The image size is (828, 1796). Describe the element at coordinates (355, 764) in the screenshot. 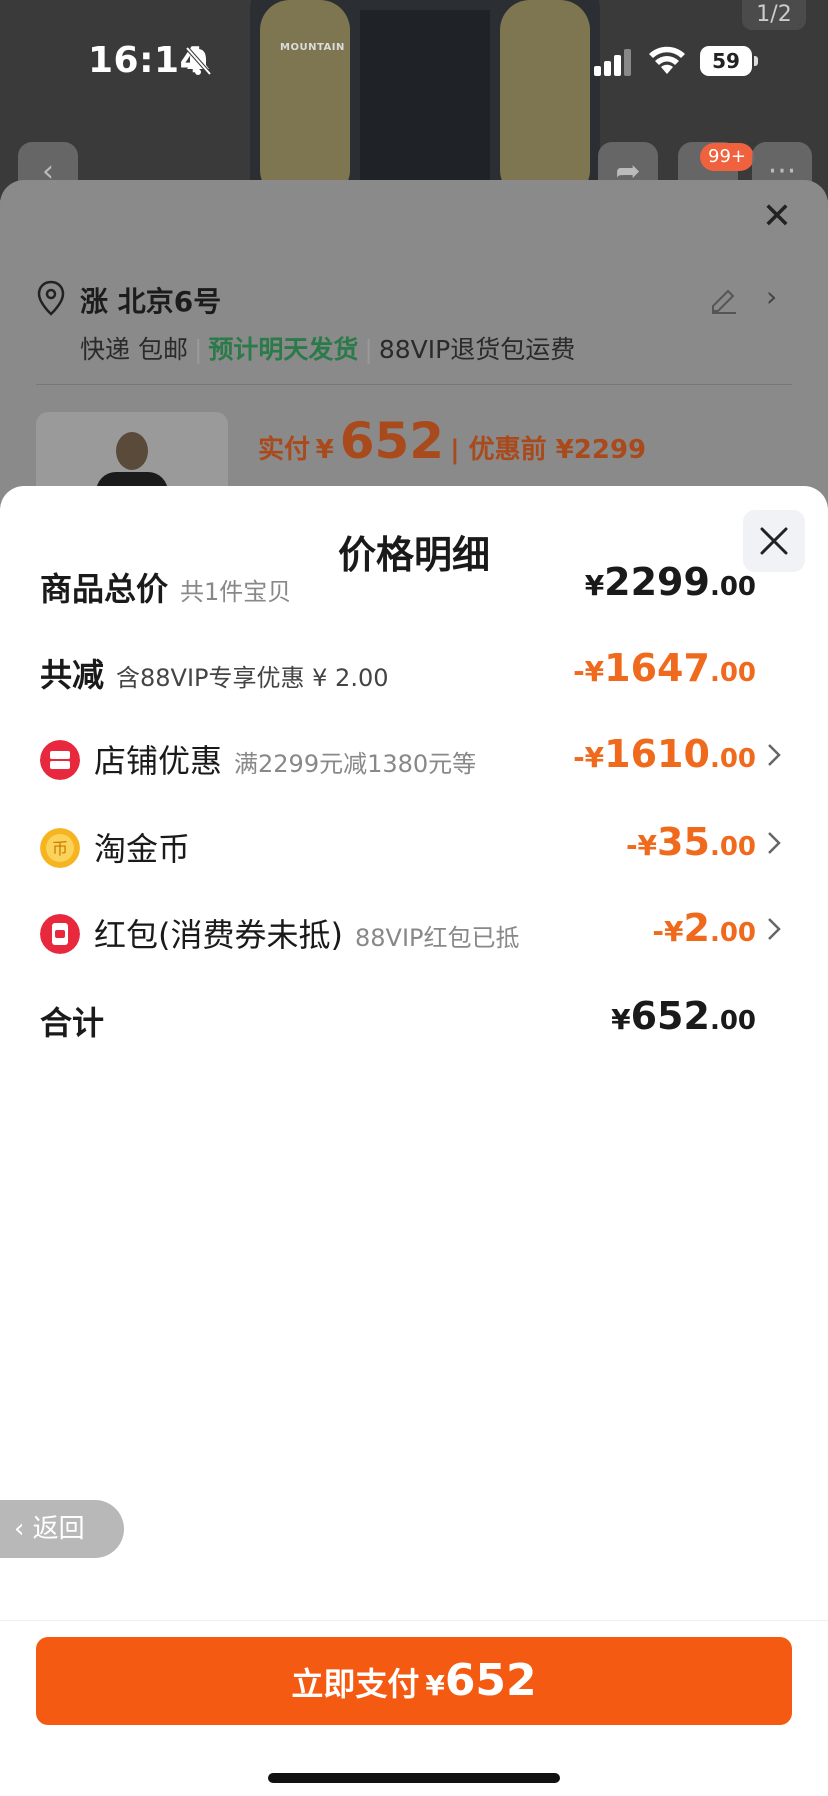

I see `row-note: 满2299元减1380元等` at that location.